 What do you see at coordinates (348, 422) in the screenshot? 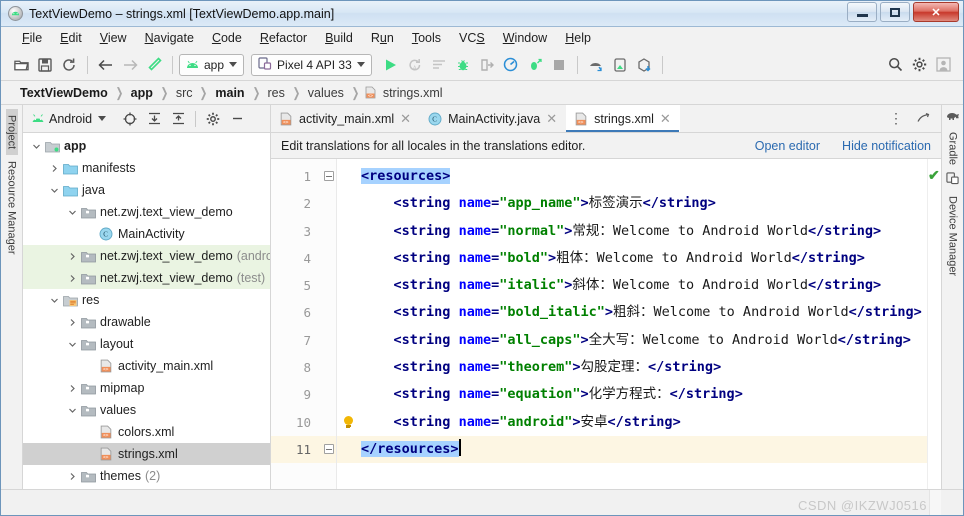
I see `intention-bulb-icon` at bounding box center [348, 422].